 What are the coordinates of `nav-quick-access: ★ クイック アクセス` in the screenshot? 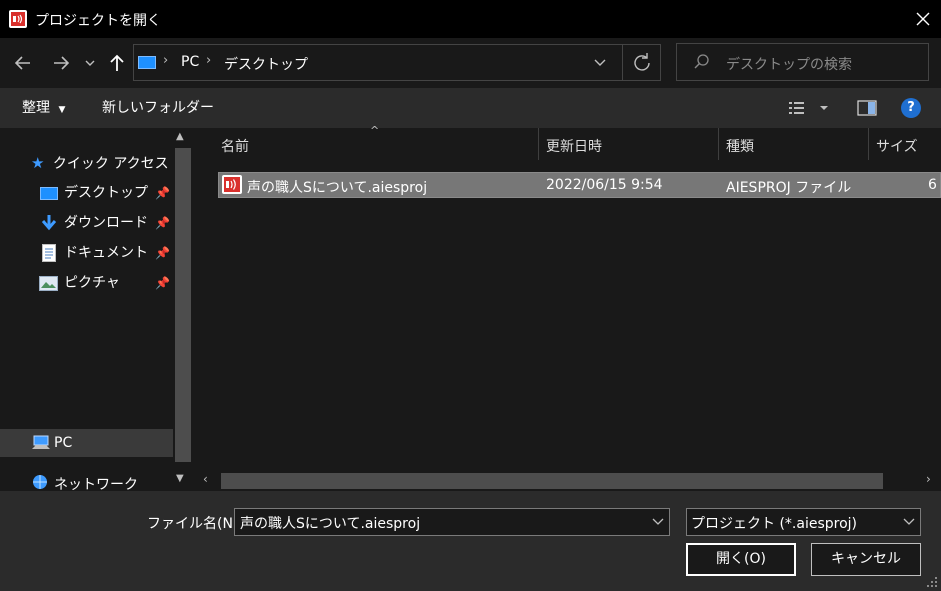 It's located at (100, 163).